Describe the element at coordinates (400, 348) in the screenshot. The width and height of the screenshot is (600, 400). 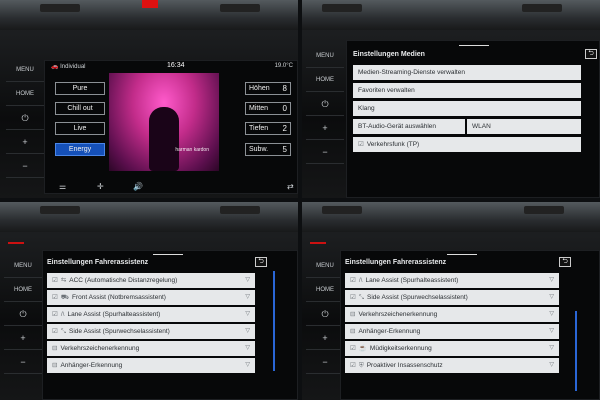
I see `list-item-label: Müdigkeitserkennung` at that location.